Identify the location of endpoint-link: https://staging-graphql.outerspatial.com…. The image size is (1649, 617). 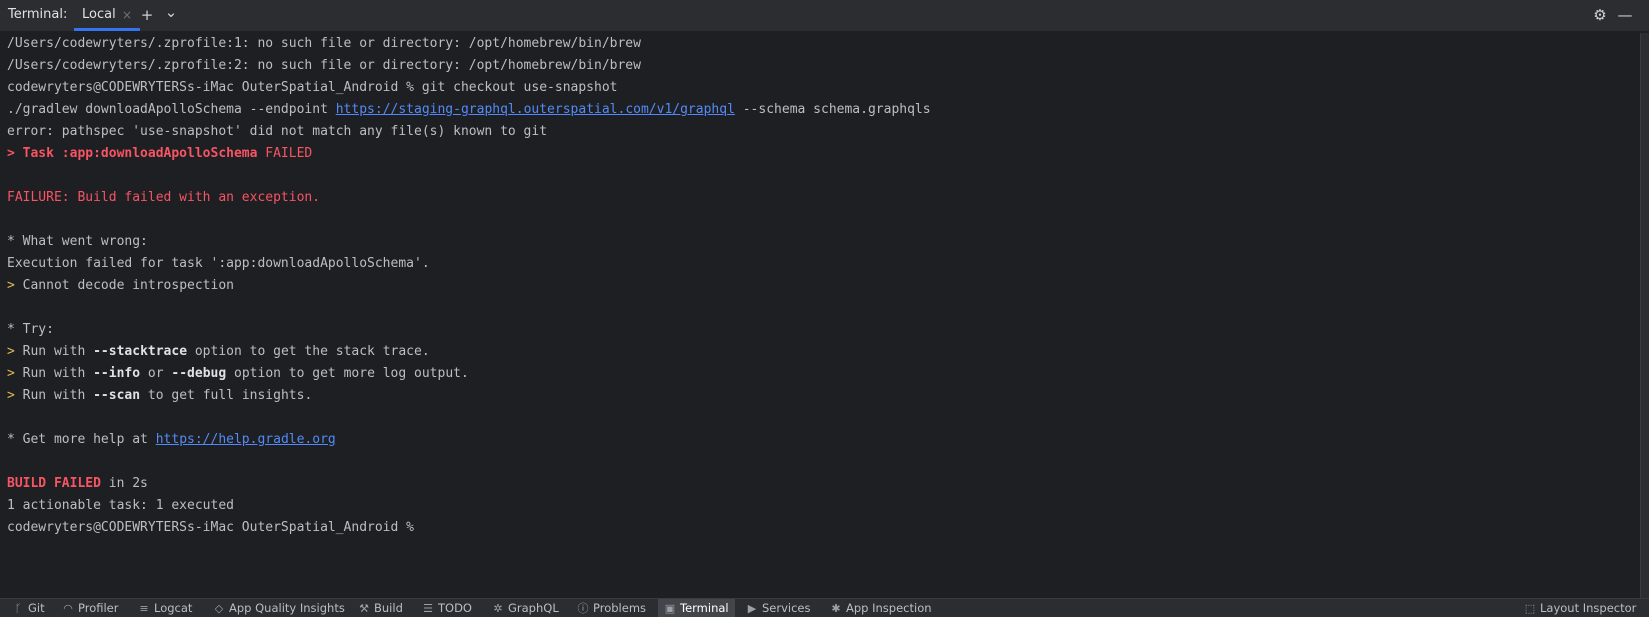
(535, 109).